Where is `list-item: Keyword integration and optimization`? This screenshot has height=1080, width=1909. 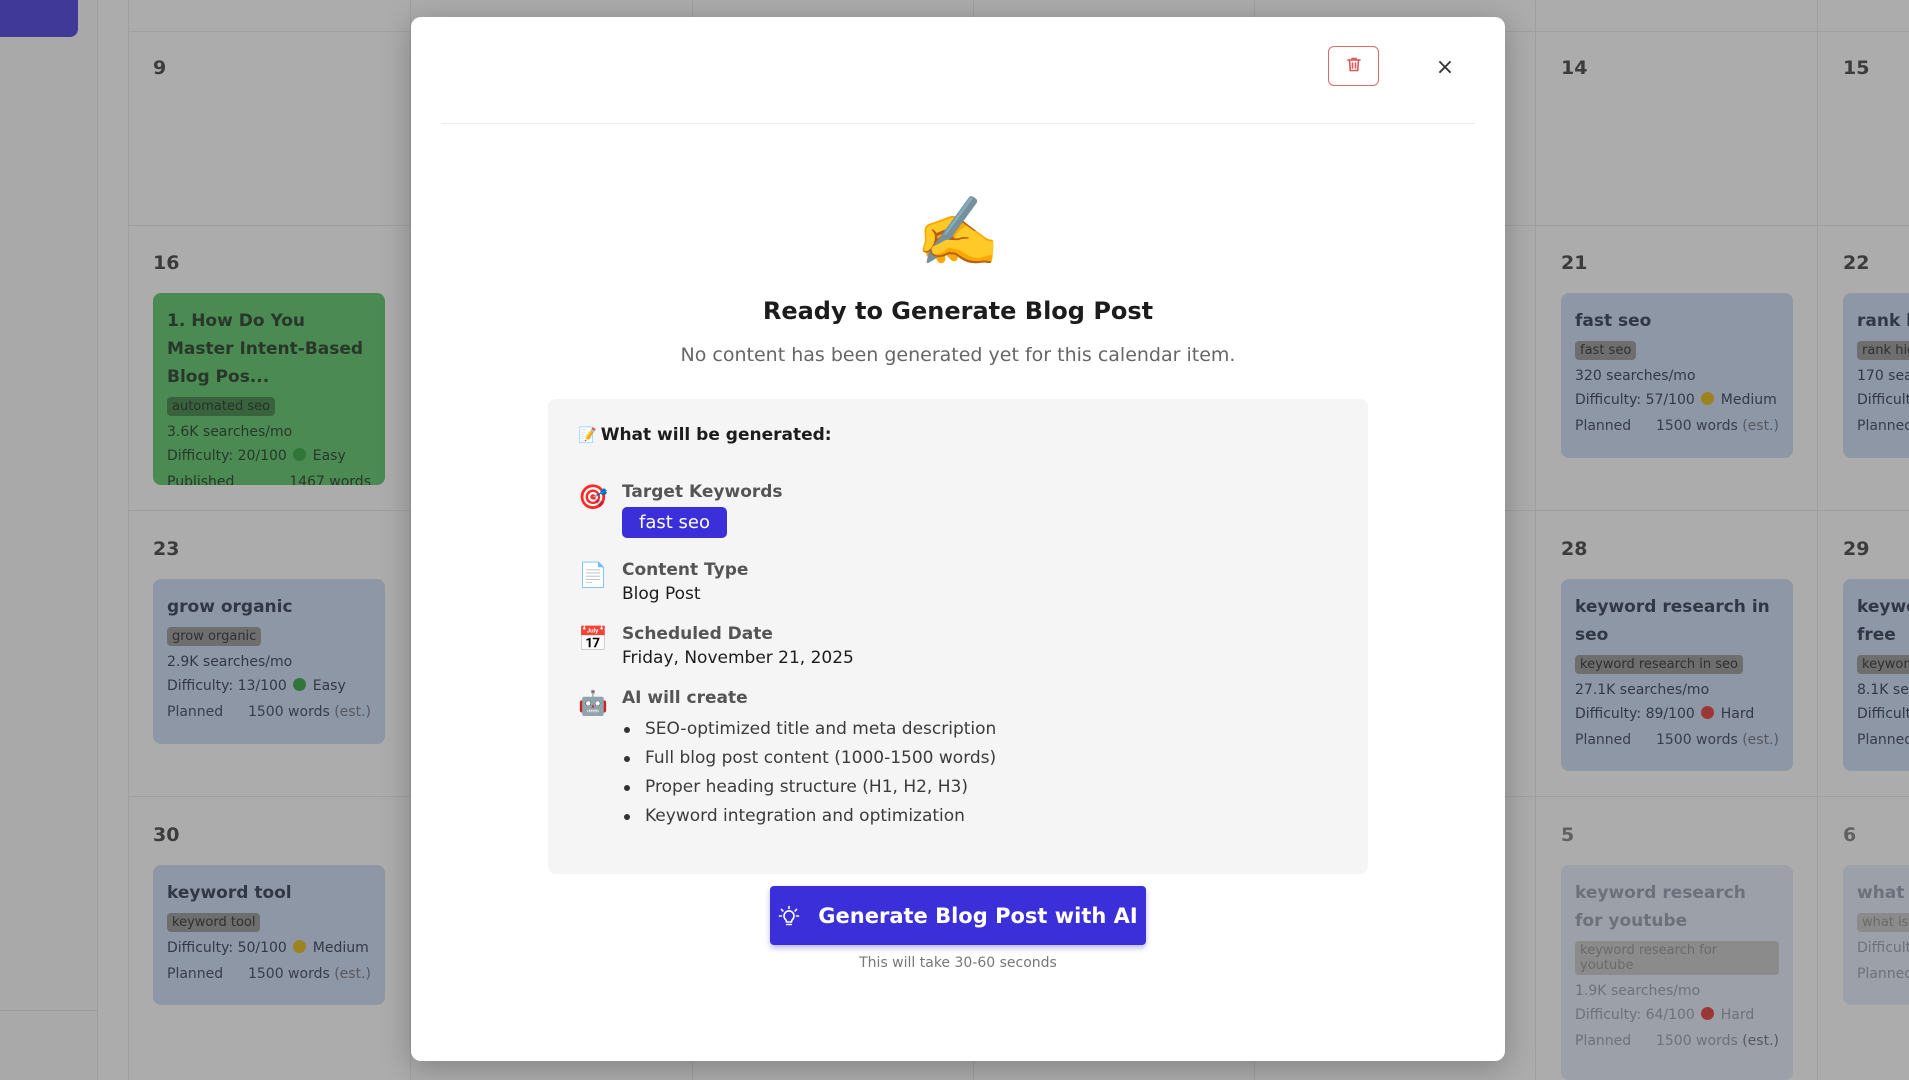
list-item: Keyword integration and optimization is located at coordinates (980, 816).